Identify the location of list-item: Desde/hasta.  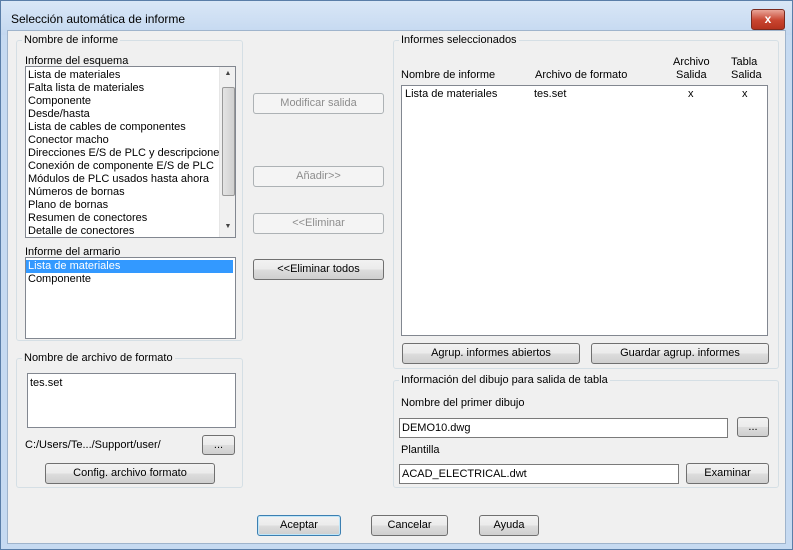
(59, 114).